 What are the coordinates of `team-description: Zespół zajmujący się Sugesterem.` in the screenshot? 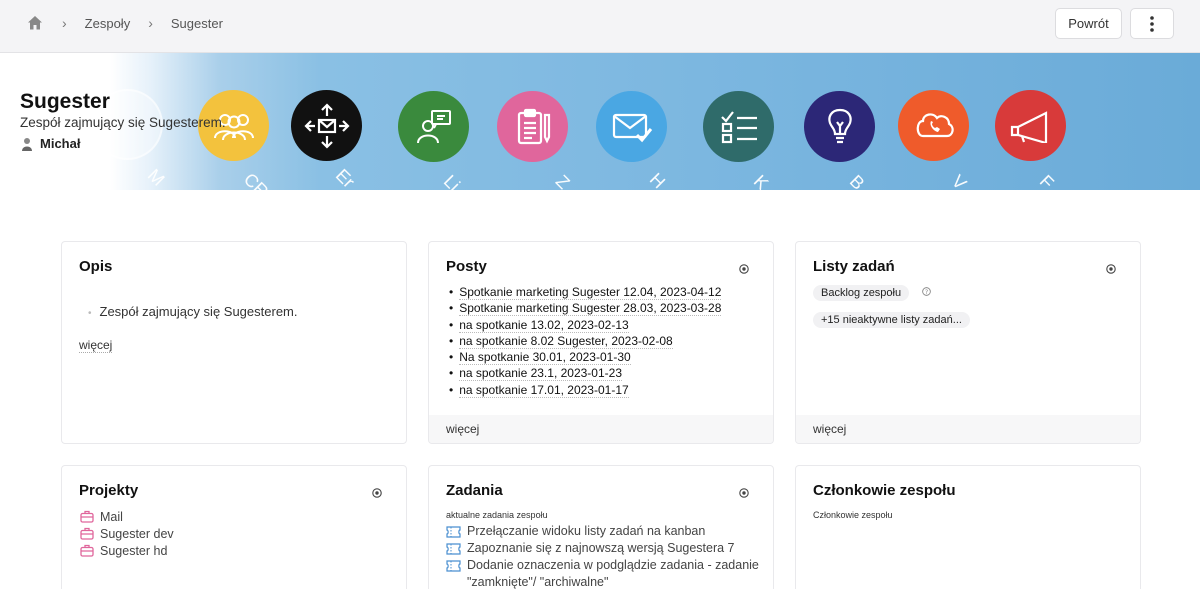 It's located at (123, 122).